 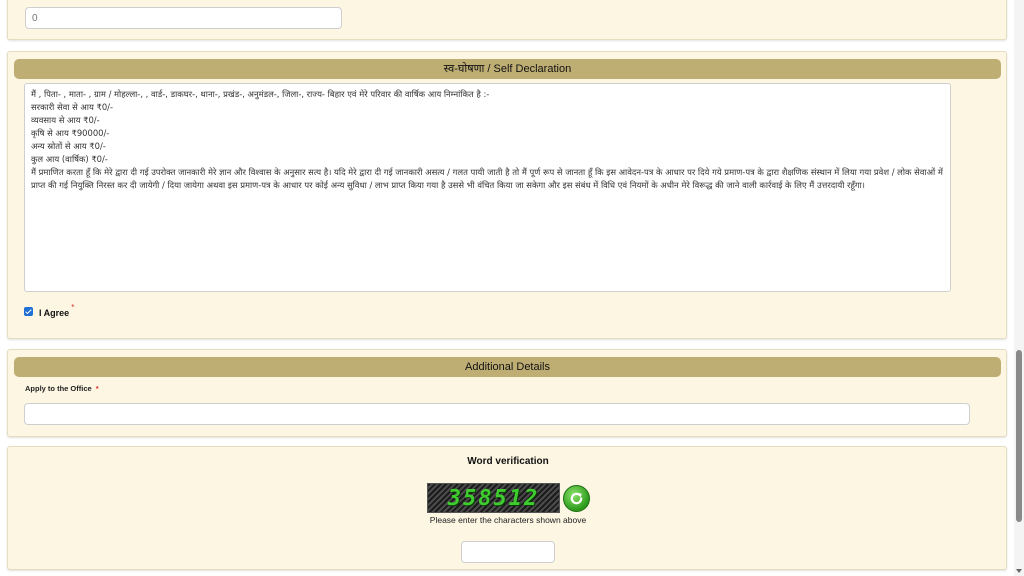 I want to click on declaration-line: अन्य स्रोतों से आय ₹0/-, so click(x=68, y=146).